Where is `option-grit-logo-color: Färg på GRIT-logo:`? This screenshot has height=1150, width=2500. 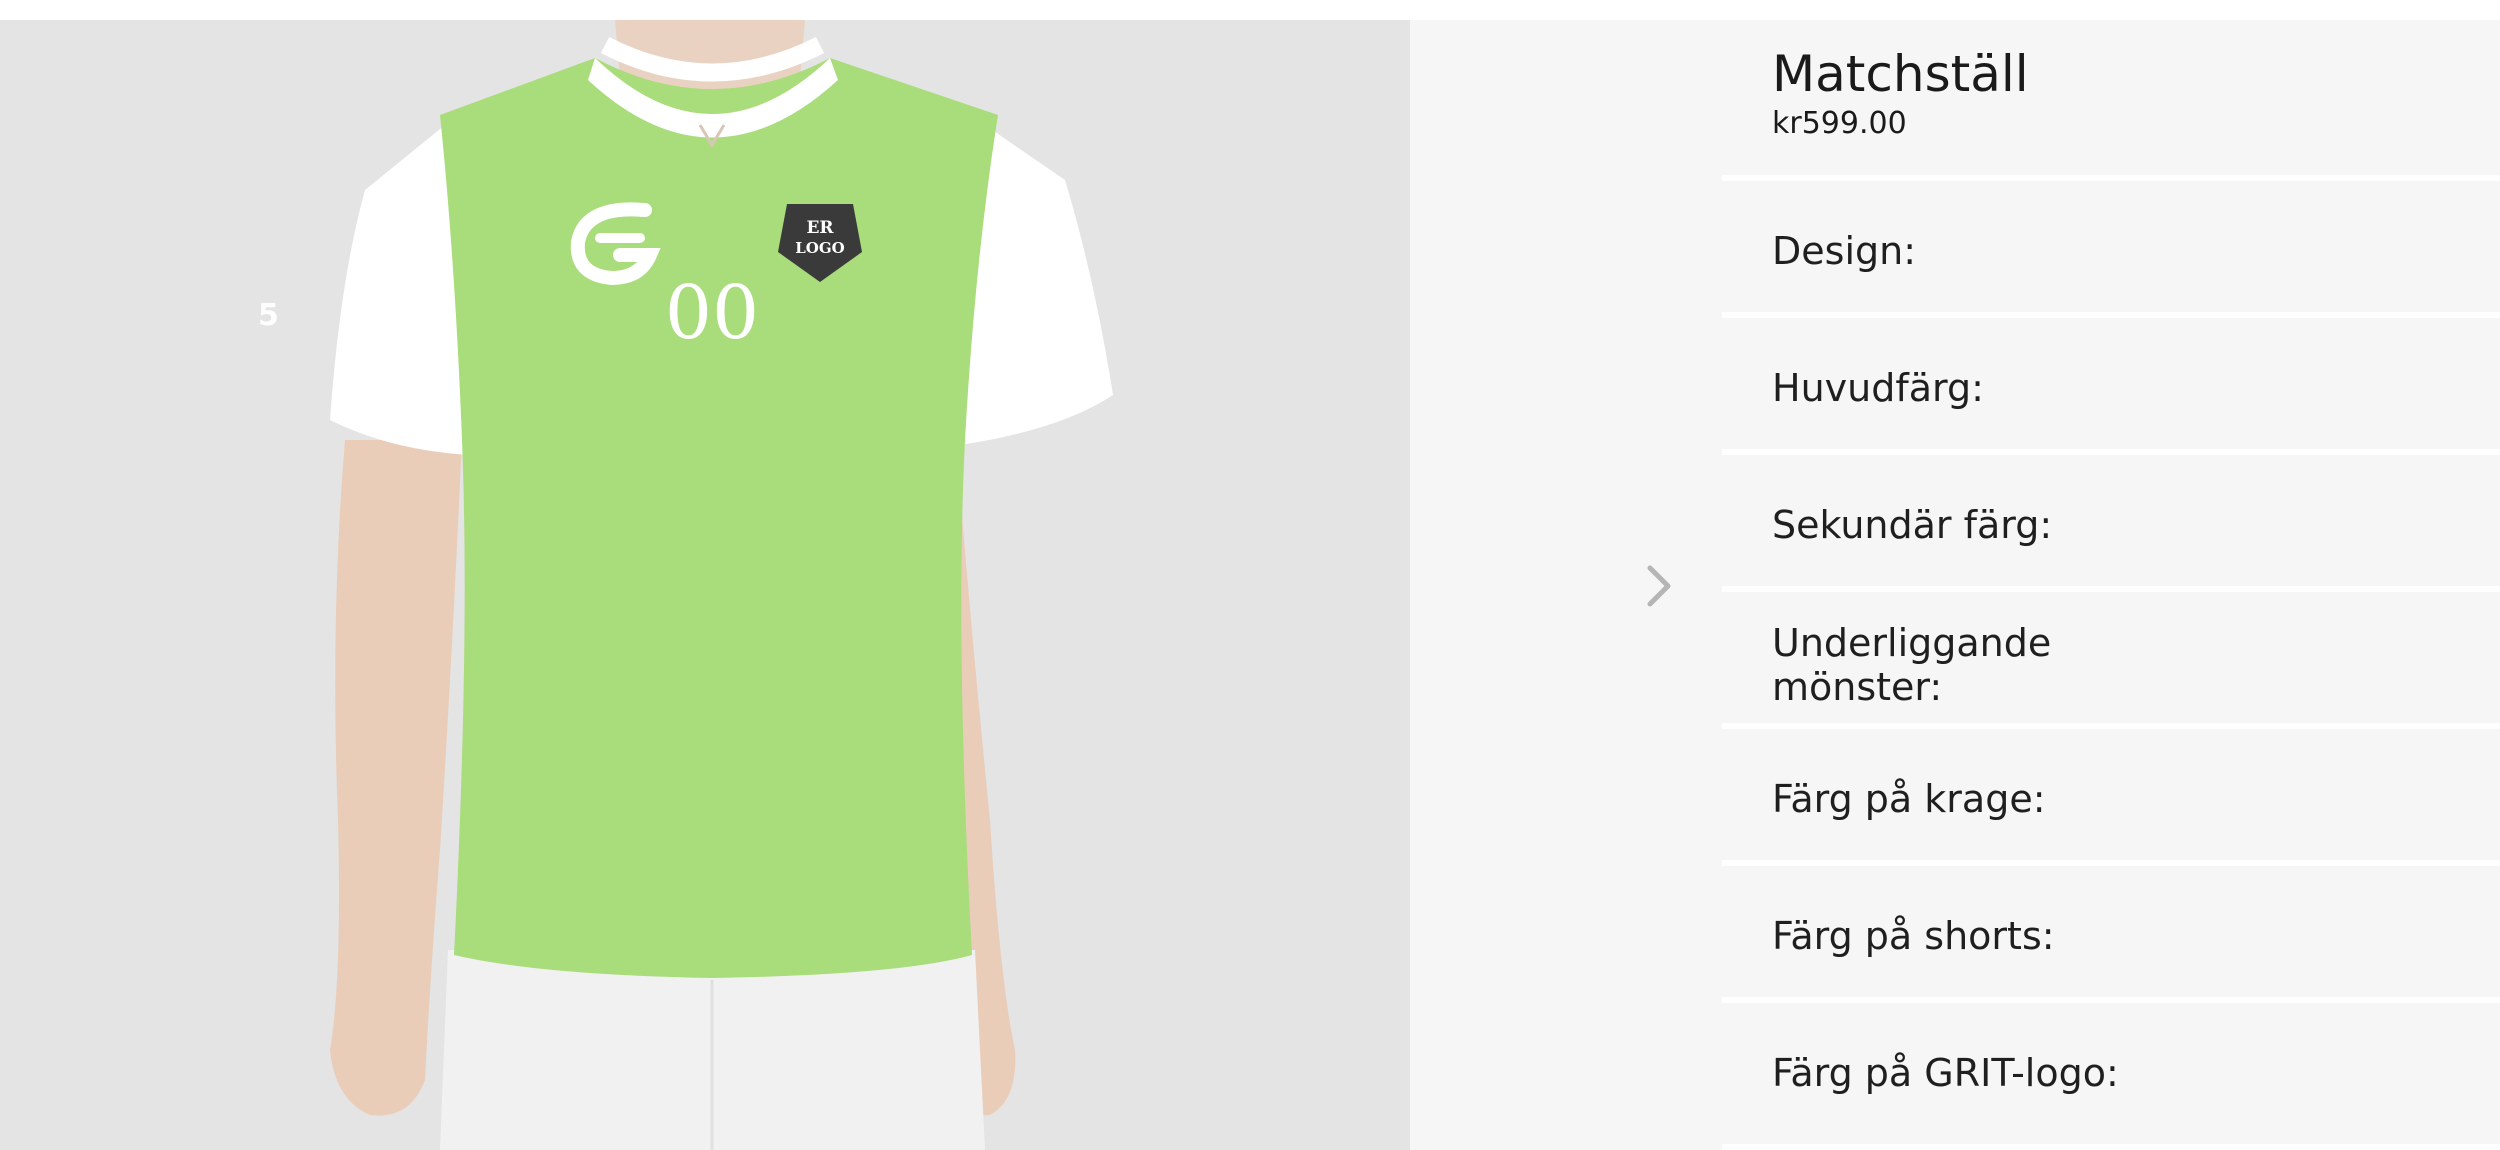 option-grit-logo-color: Färg på GRIT-logo: is located at coordinates (2111, 1073).